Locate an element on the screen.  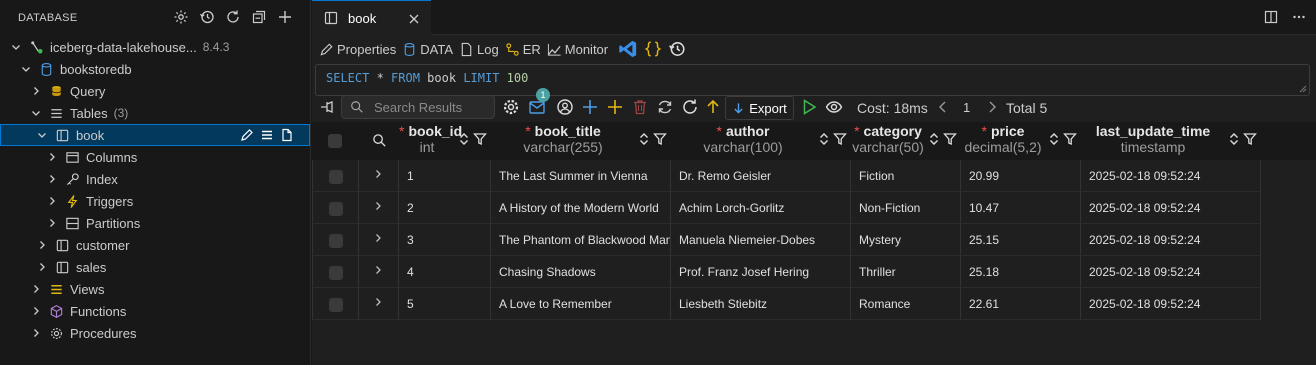
column-header-book-id: * book_id int is located at coordinates (445, 141).